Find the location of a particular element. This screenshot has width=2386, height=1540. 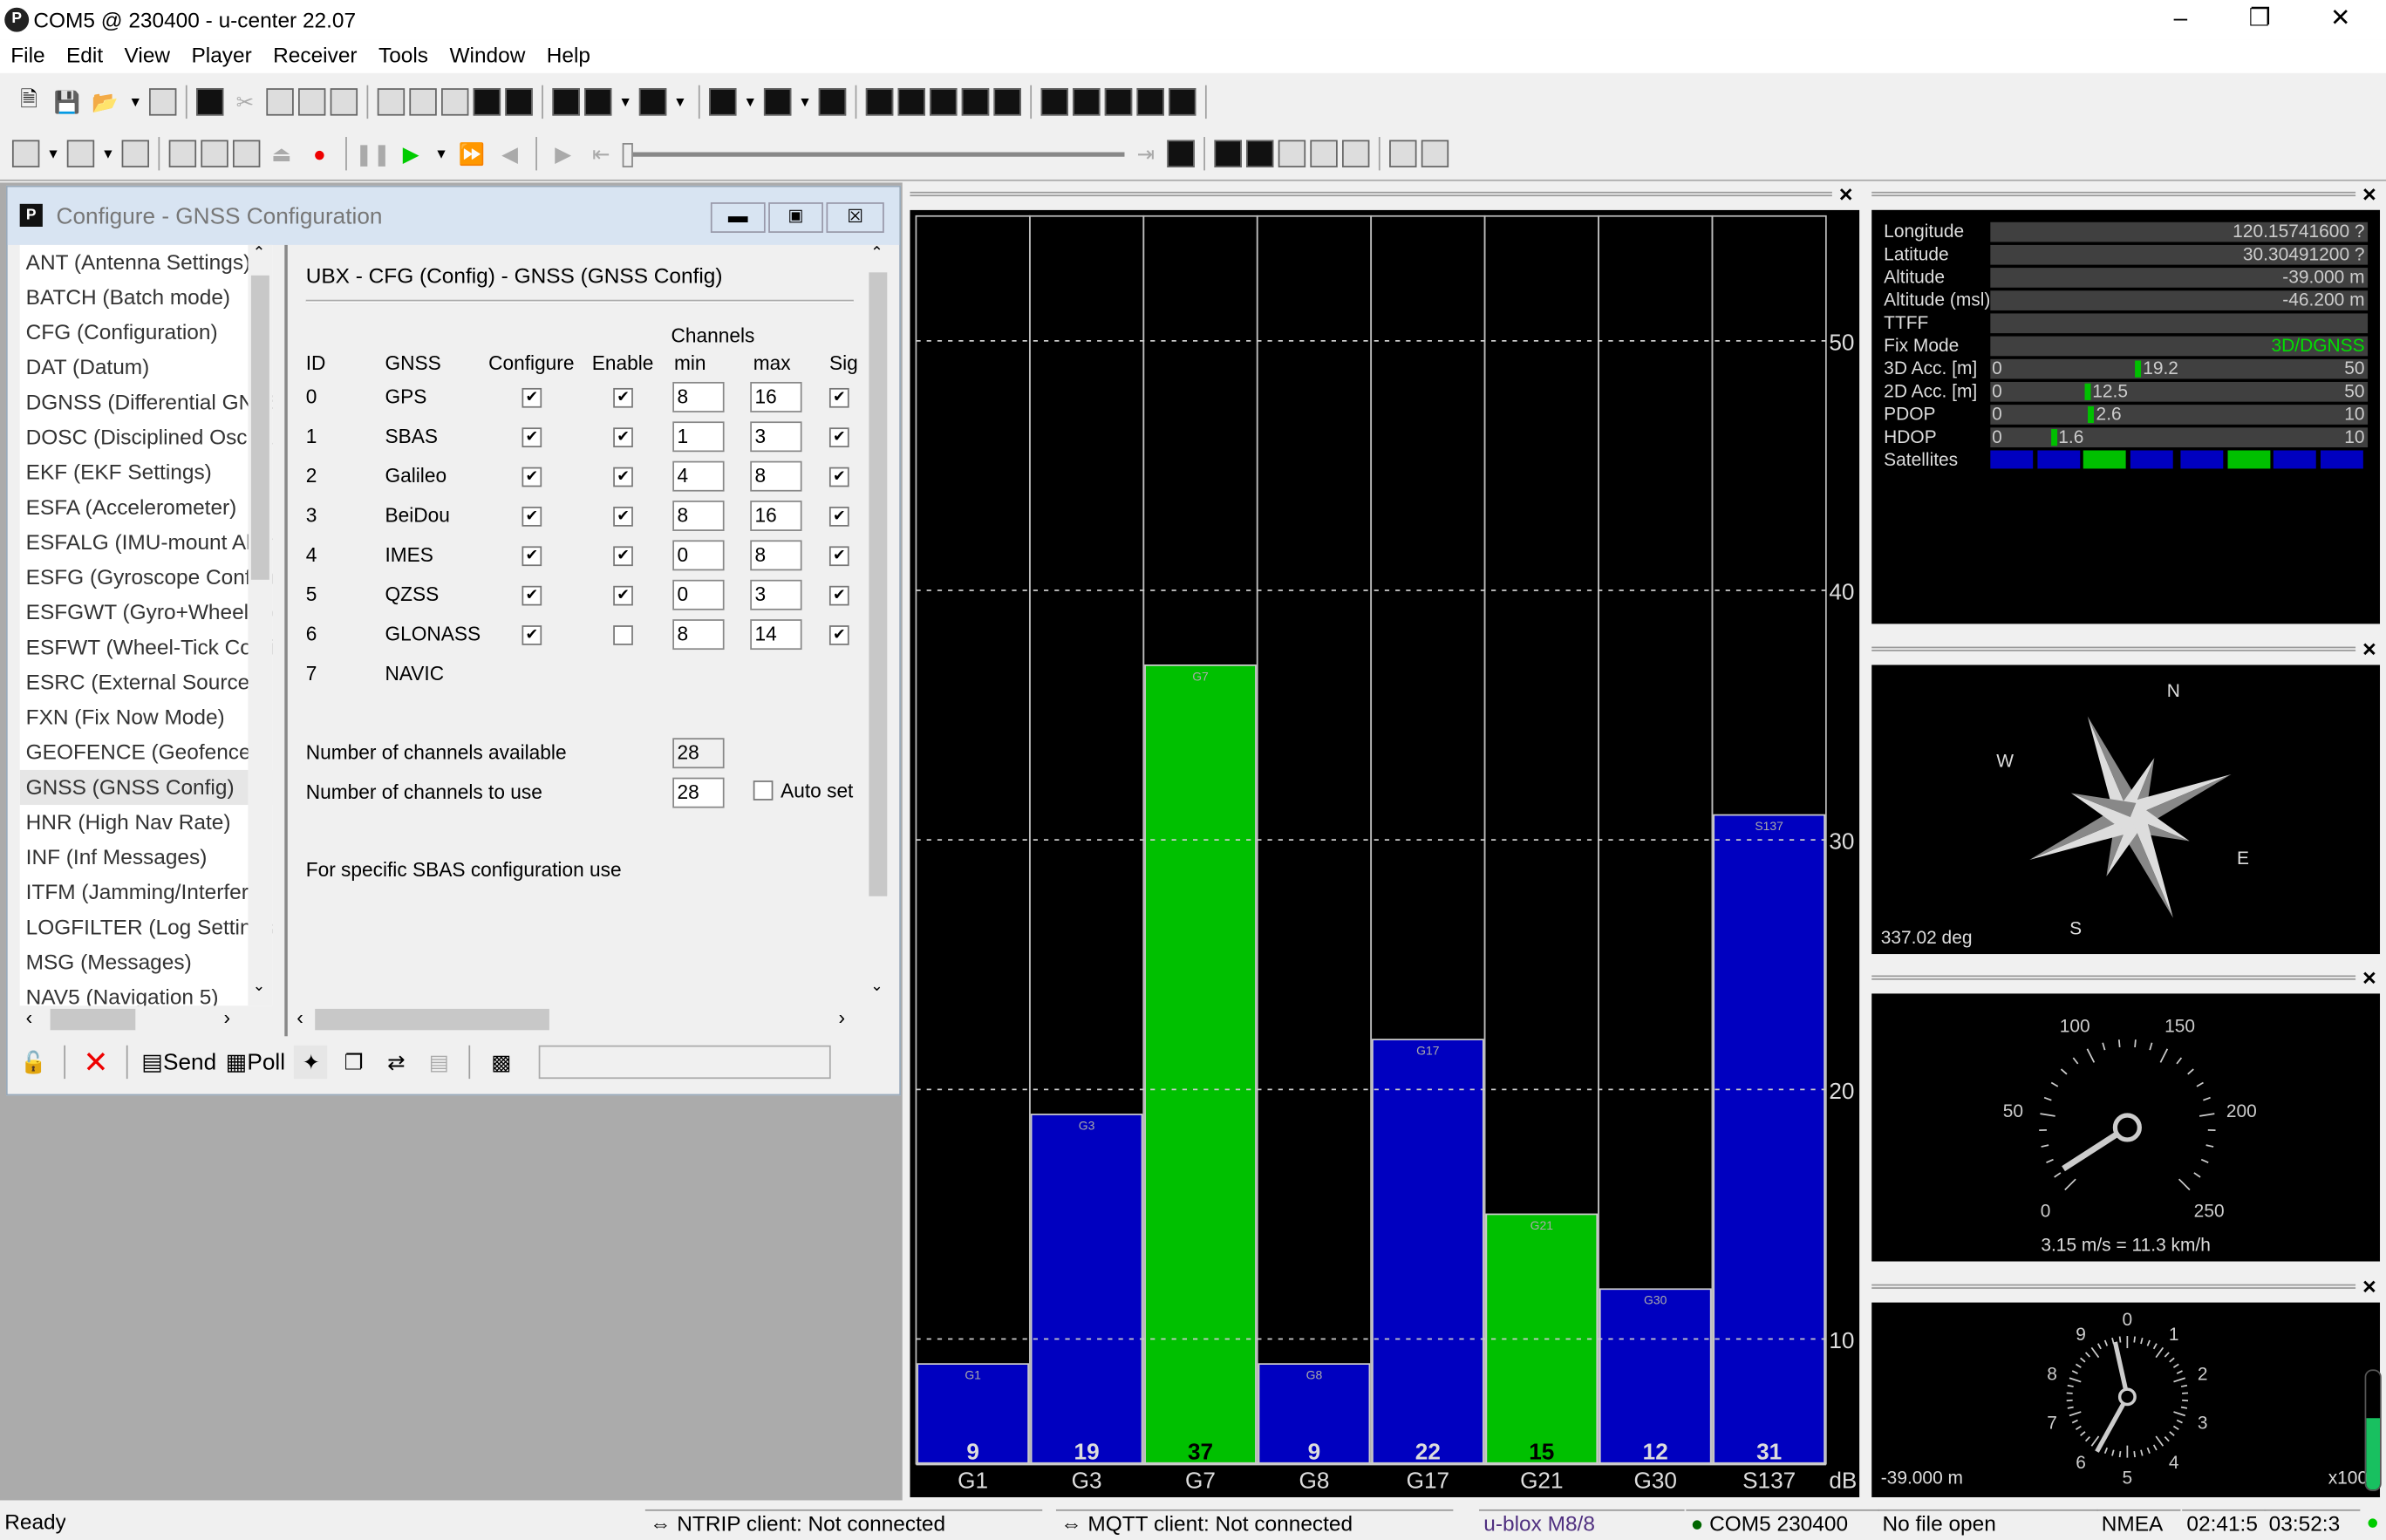

min-channels-input: 1 is located at coordinates (698, 437).